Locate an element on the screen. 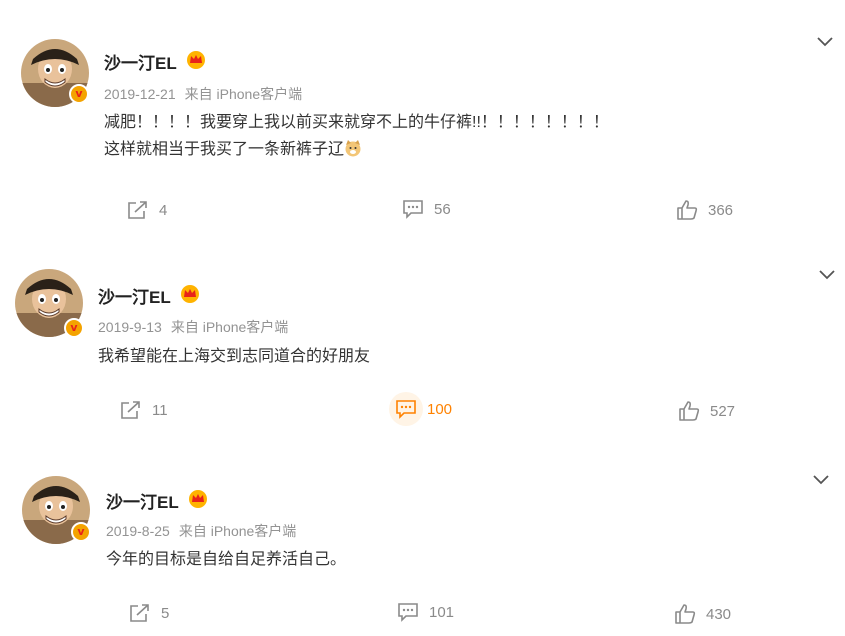 The height and width of the screenshot is (636, 845). repost-count: 5 is located at coordinates (165, 613).